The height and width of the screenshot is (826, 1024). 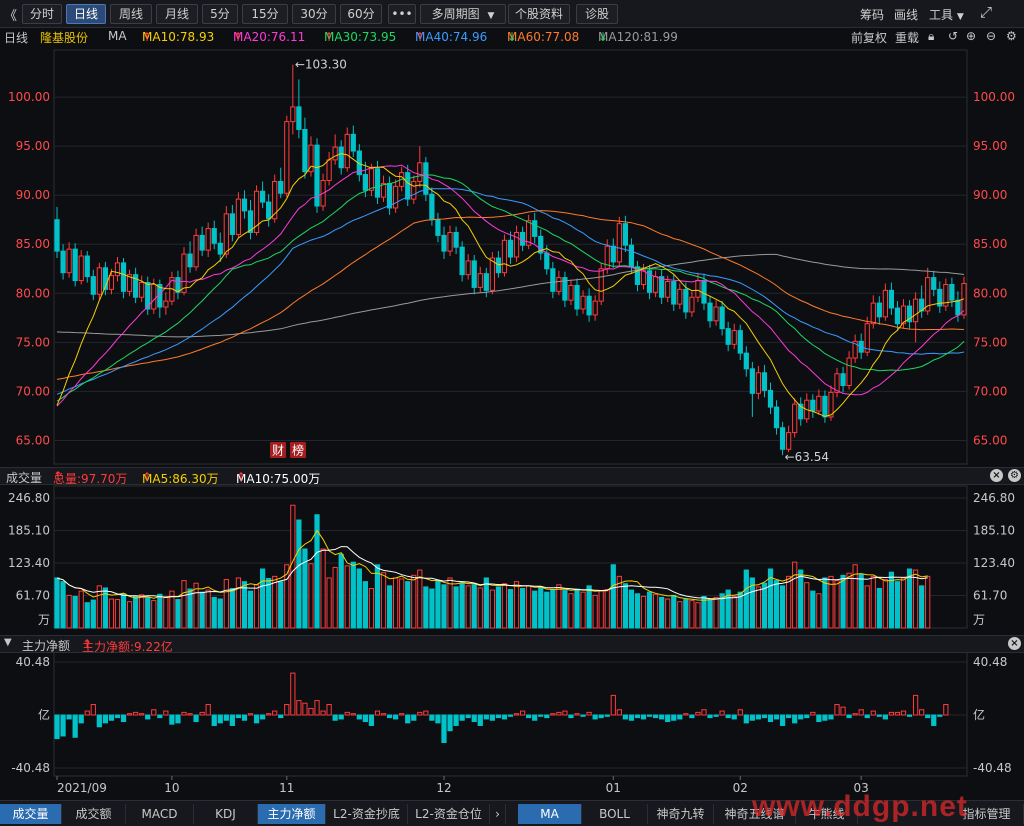 I want to click on tab-turnover: 成交额, so click(x=94, y=814).